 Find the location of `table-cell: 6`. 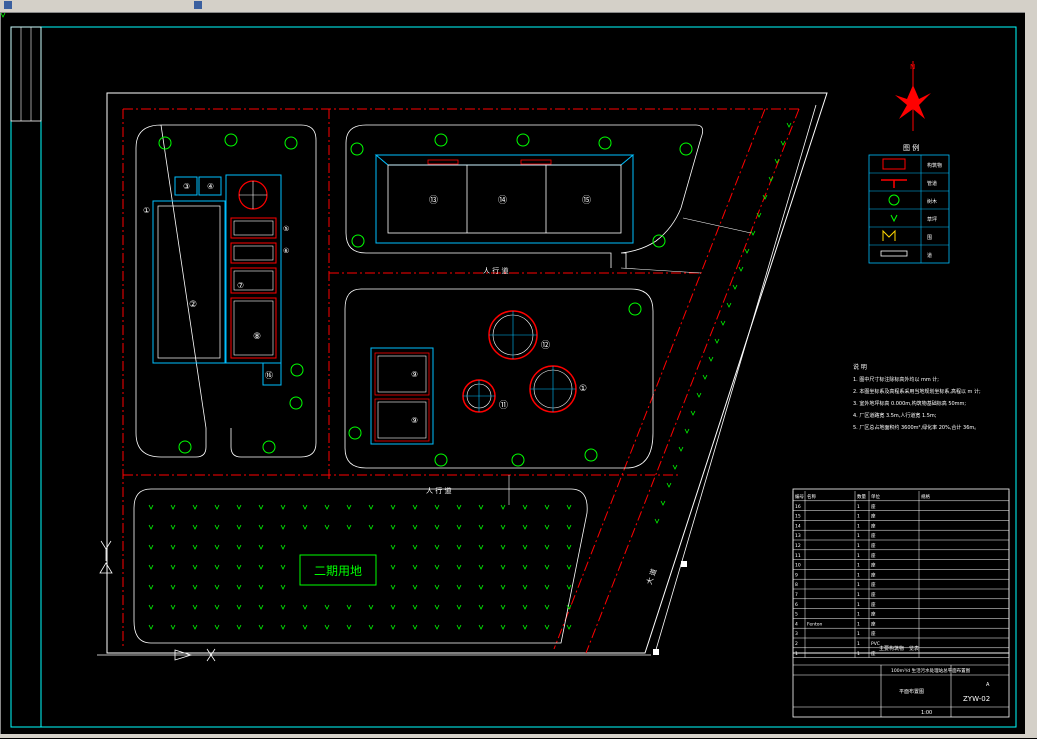

table-cell: 6 is located at coordinates (796, 605).